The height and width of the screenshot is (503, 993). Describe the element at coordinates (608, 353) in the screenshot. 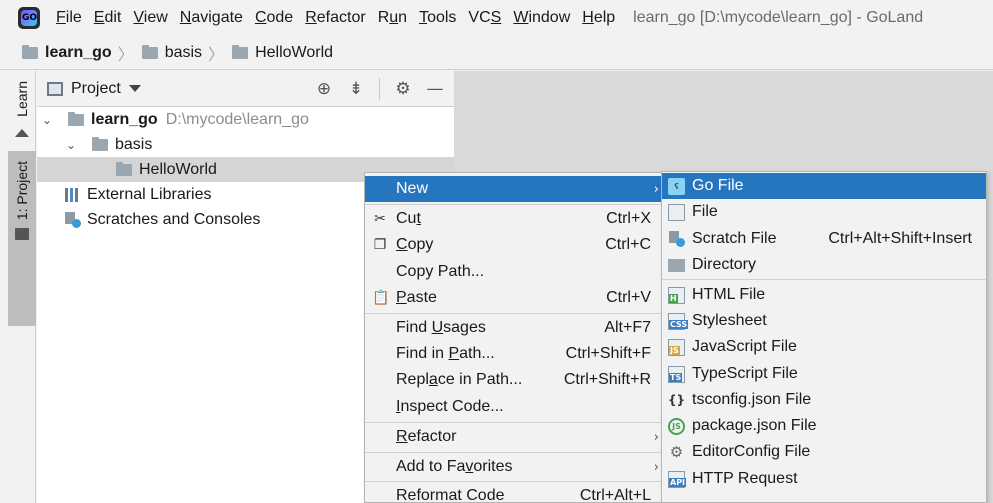

I see `menu-item-shortcut: Ctrl+Shift+F` at that location.